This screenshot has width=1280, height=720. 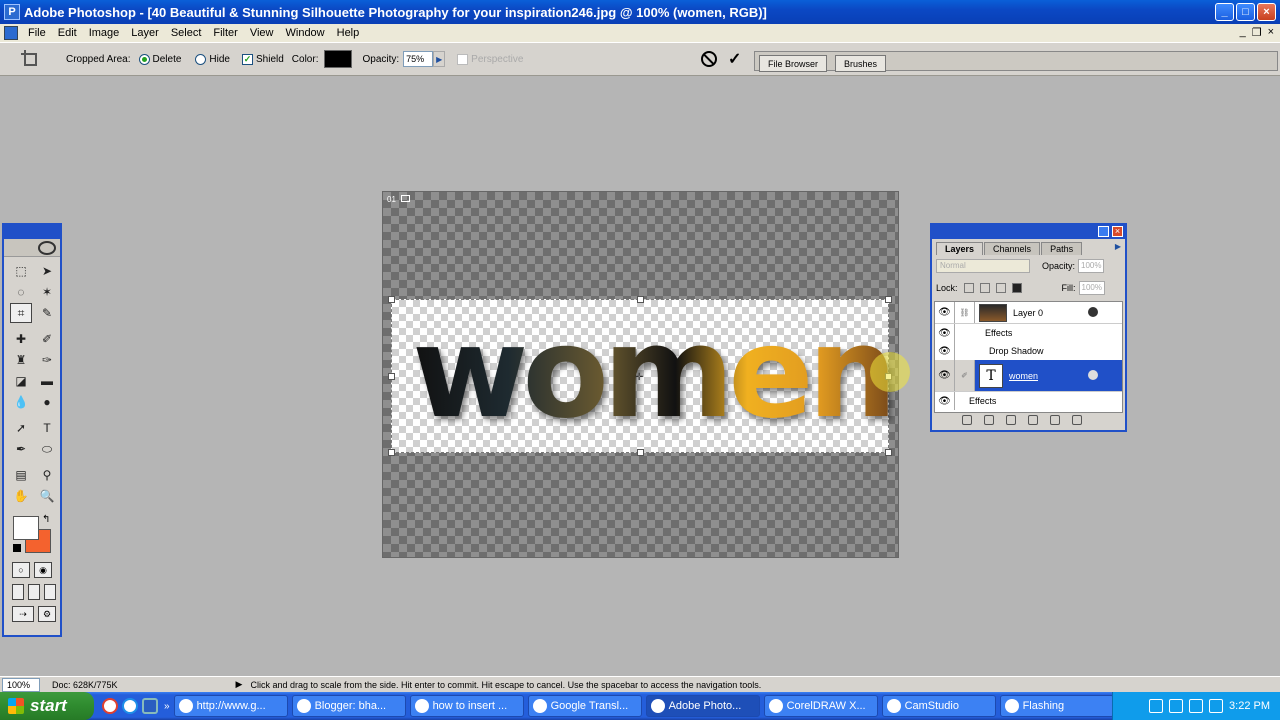 I want to click on menu-file: File, so click(x=37, y=33).